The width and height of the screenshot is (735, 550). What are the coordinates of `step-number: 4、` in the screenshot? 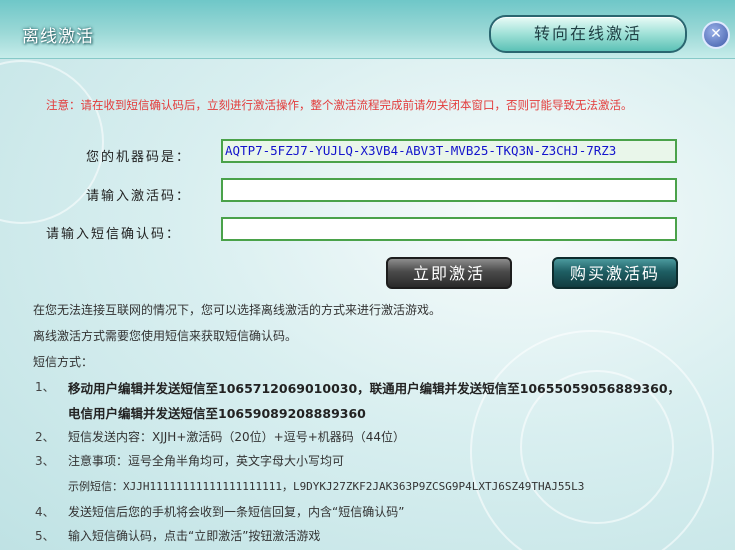 It's located at (45, 512).